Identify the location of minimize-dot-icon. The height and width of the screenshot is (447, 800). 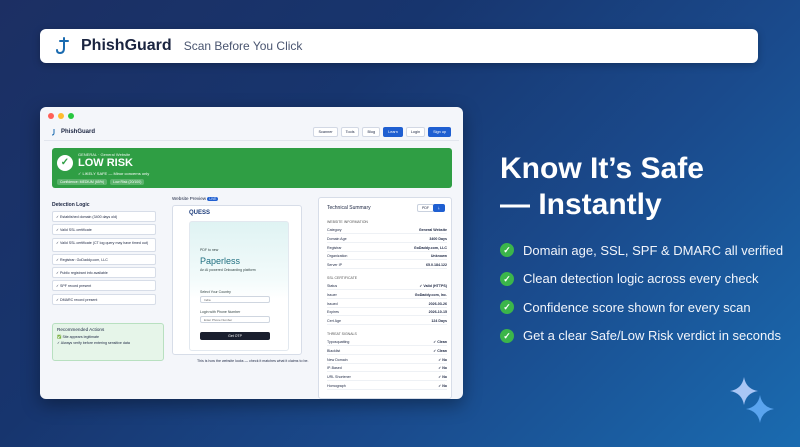
(61, 116).